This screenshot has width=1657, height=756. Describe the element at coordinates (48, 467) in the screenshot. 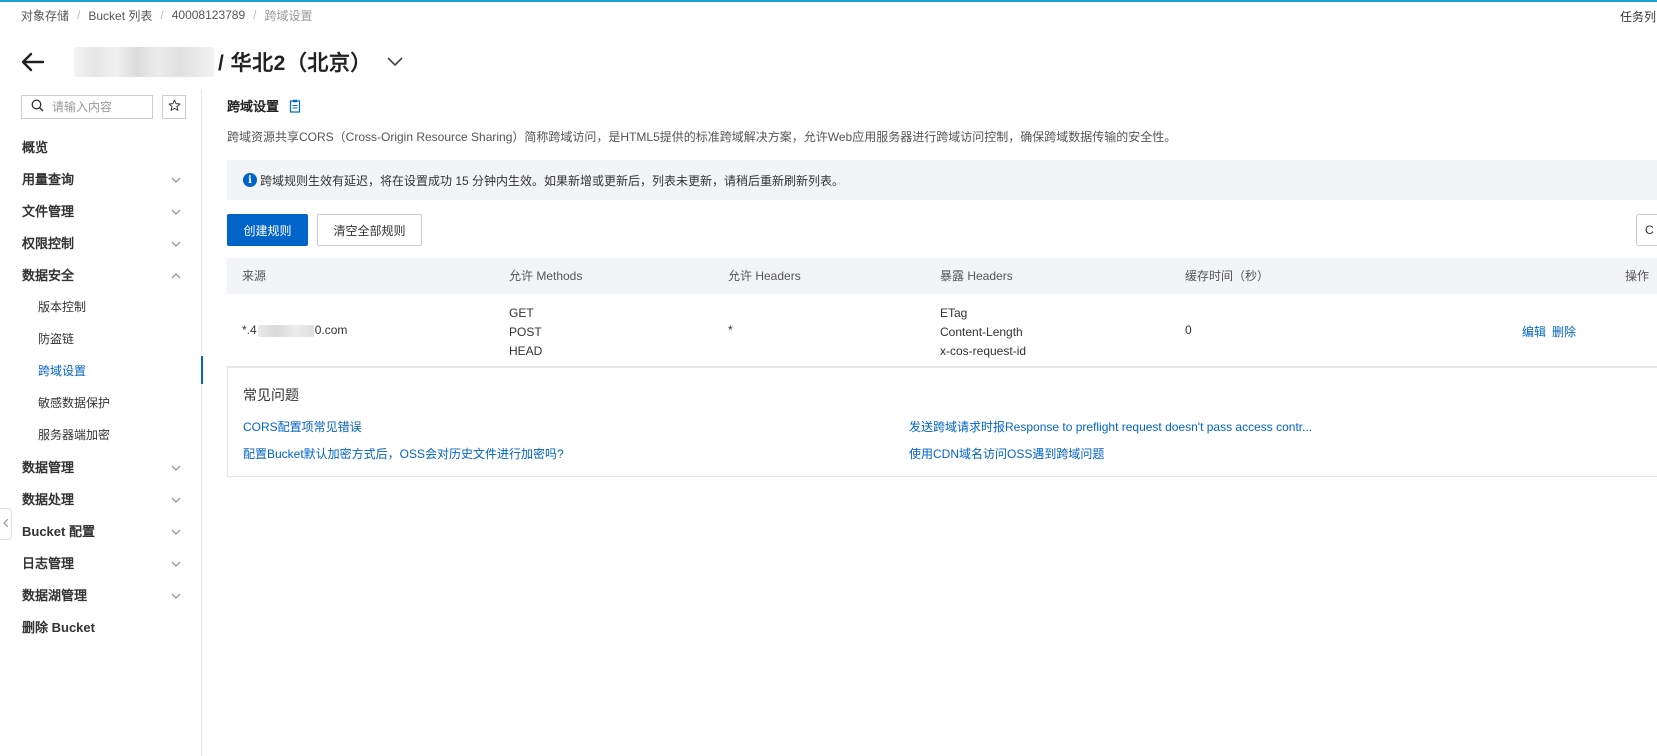

I see `sidebar-item-label: 数据管理` at that location.